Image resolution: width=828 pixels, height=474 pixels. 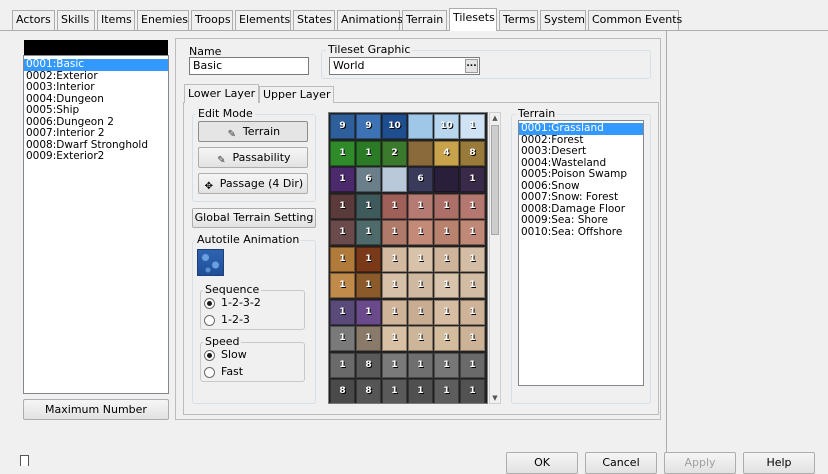 I want to click on scrollbar-thumb, so click(x=495, y=180).